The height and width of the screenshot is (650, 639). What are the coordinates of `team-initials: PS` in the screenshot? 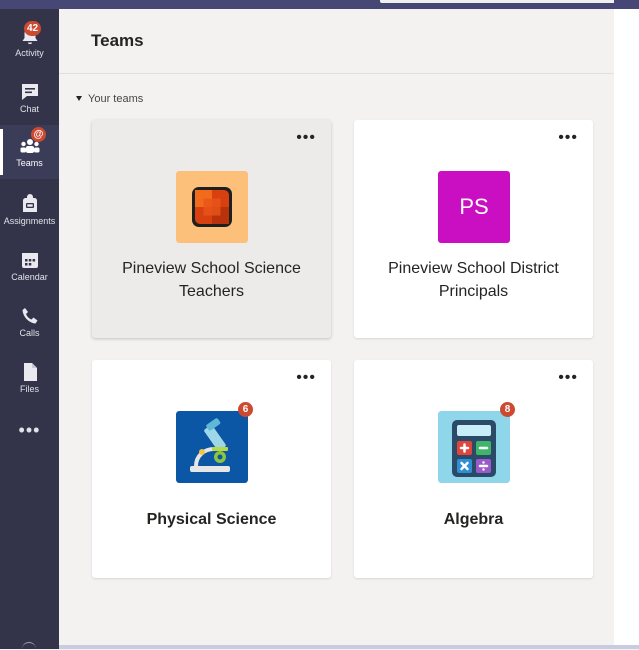 It's located at (474, 206).